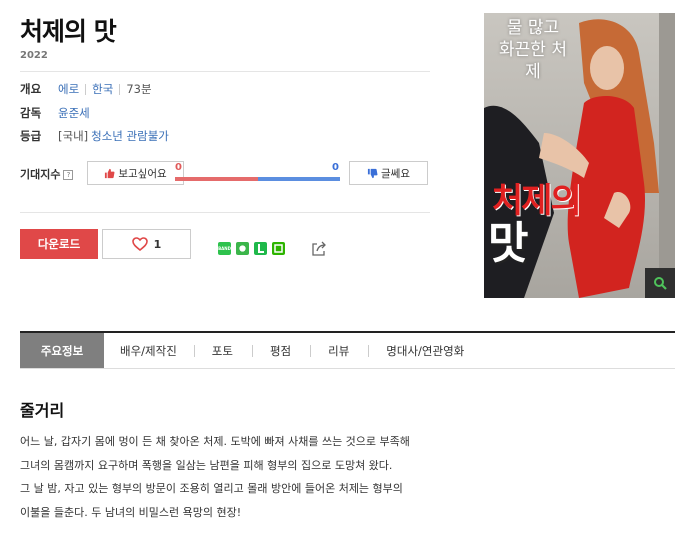 This screenshot has width=700, height=536. I want to click on tab-quotes-related: 명대사/연관영화, so click(425, 350).